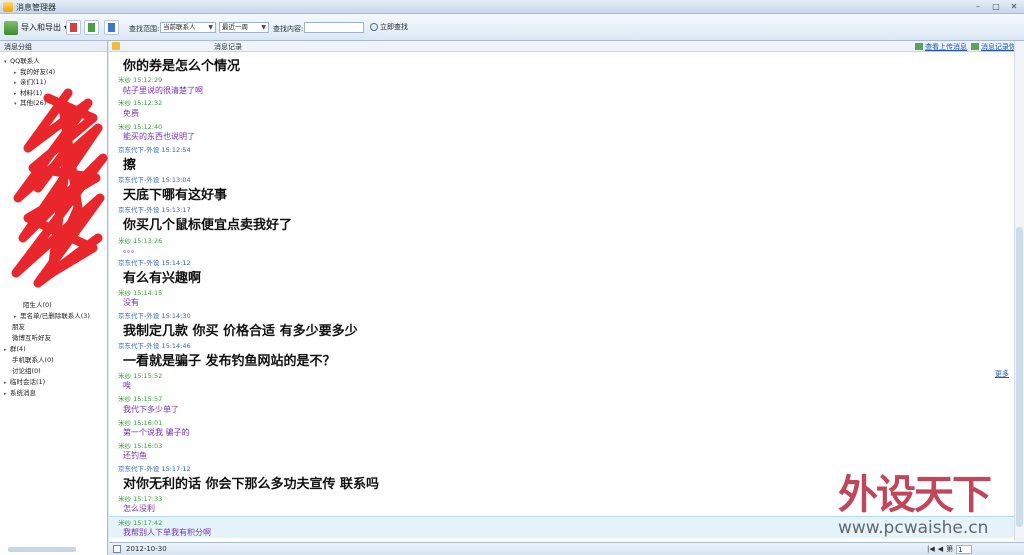 Image resolution: width=1024 pixels, height=555 pixels. What do you see at coordinates (240, 331) in the screenshot?
I see `message-text: 我制定几款 你买 价格合适 有多少要多少` at bounding box center [240, 331].